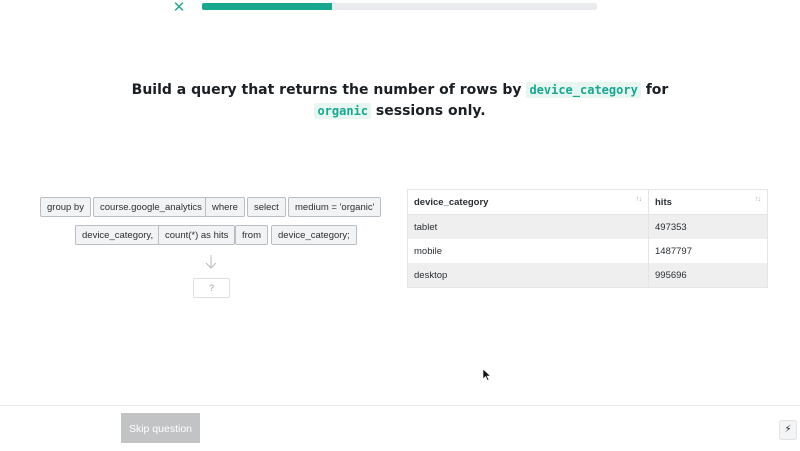 The height and width of the screenshot is (451, 800). I want to click on code-organic: organic, so click(343, 111).